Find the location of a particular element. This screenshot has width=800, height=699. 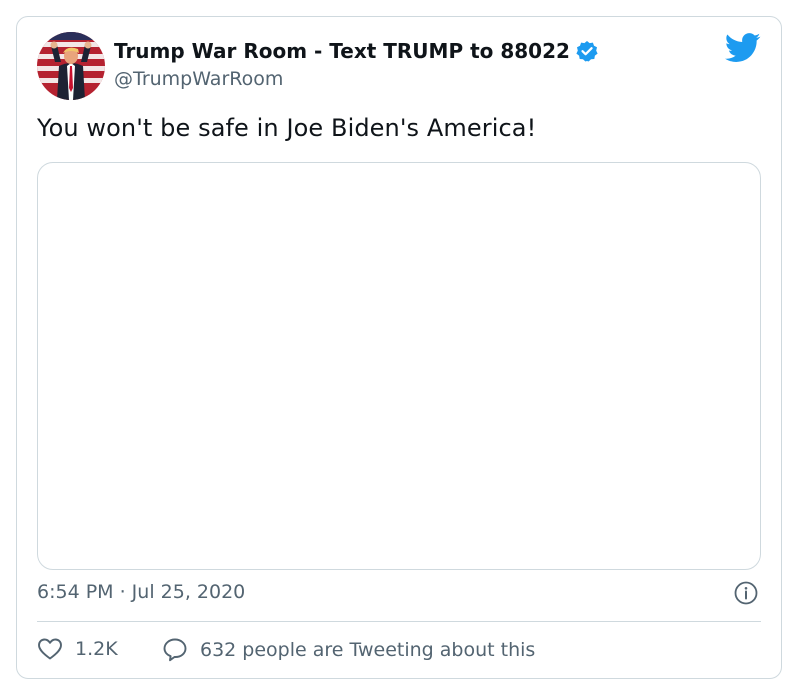

like-button: 1.2K is located at coordinates (77, 649).